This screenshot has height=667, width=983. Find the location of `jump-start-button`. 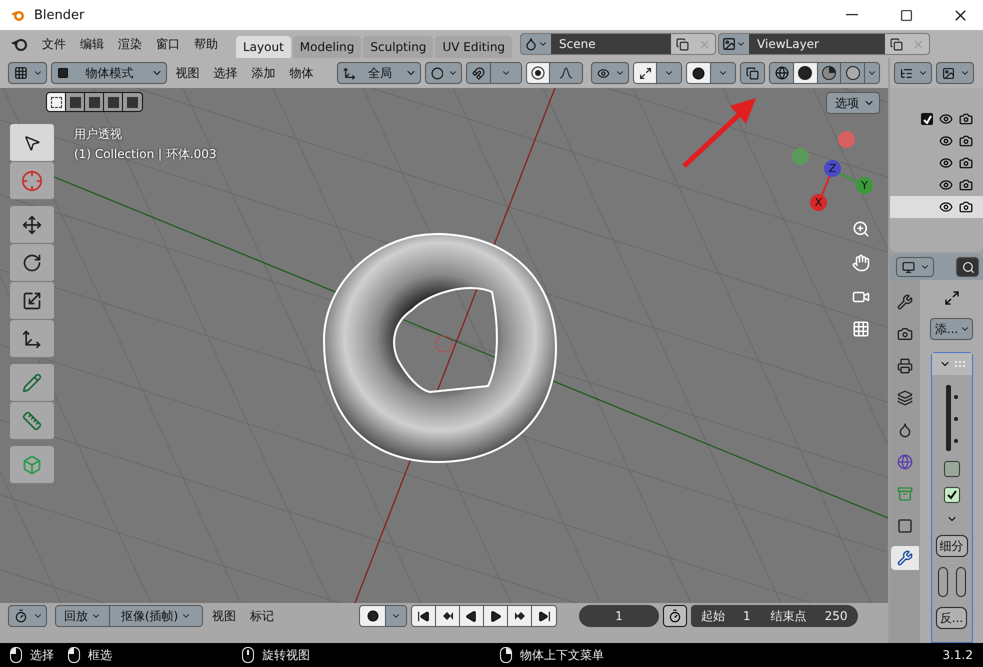

jump-start-button is located at coordinates (424, 616).